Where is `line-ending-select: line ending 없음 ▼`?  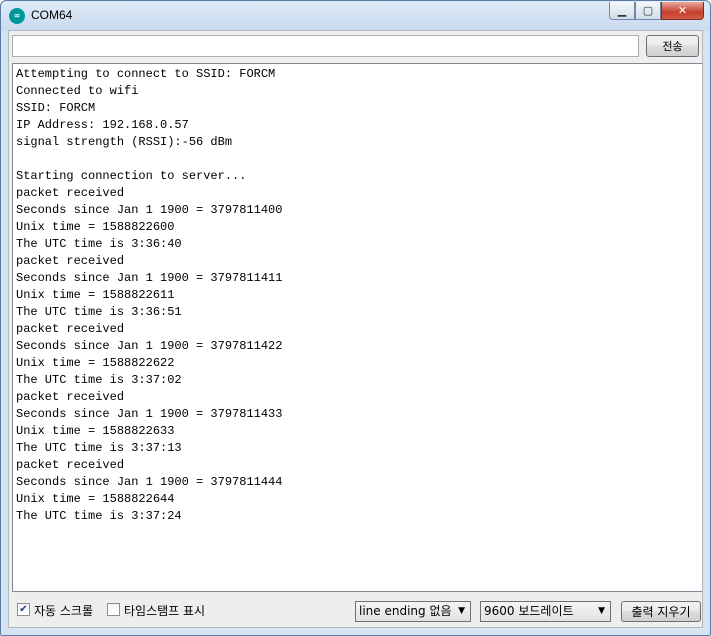 line-ending-select: line ending 없음 ▼ is located at coordinates (413, 611).